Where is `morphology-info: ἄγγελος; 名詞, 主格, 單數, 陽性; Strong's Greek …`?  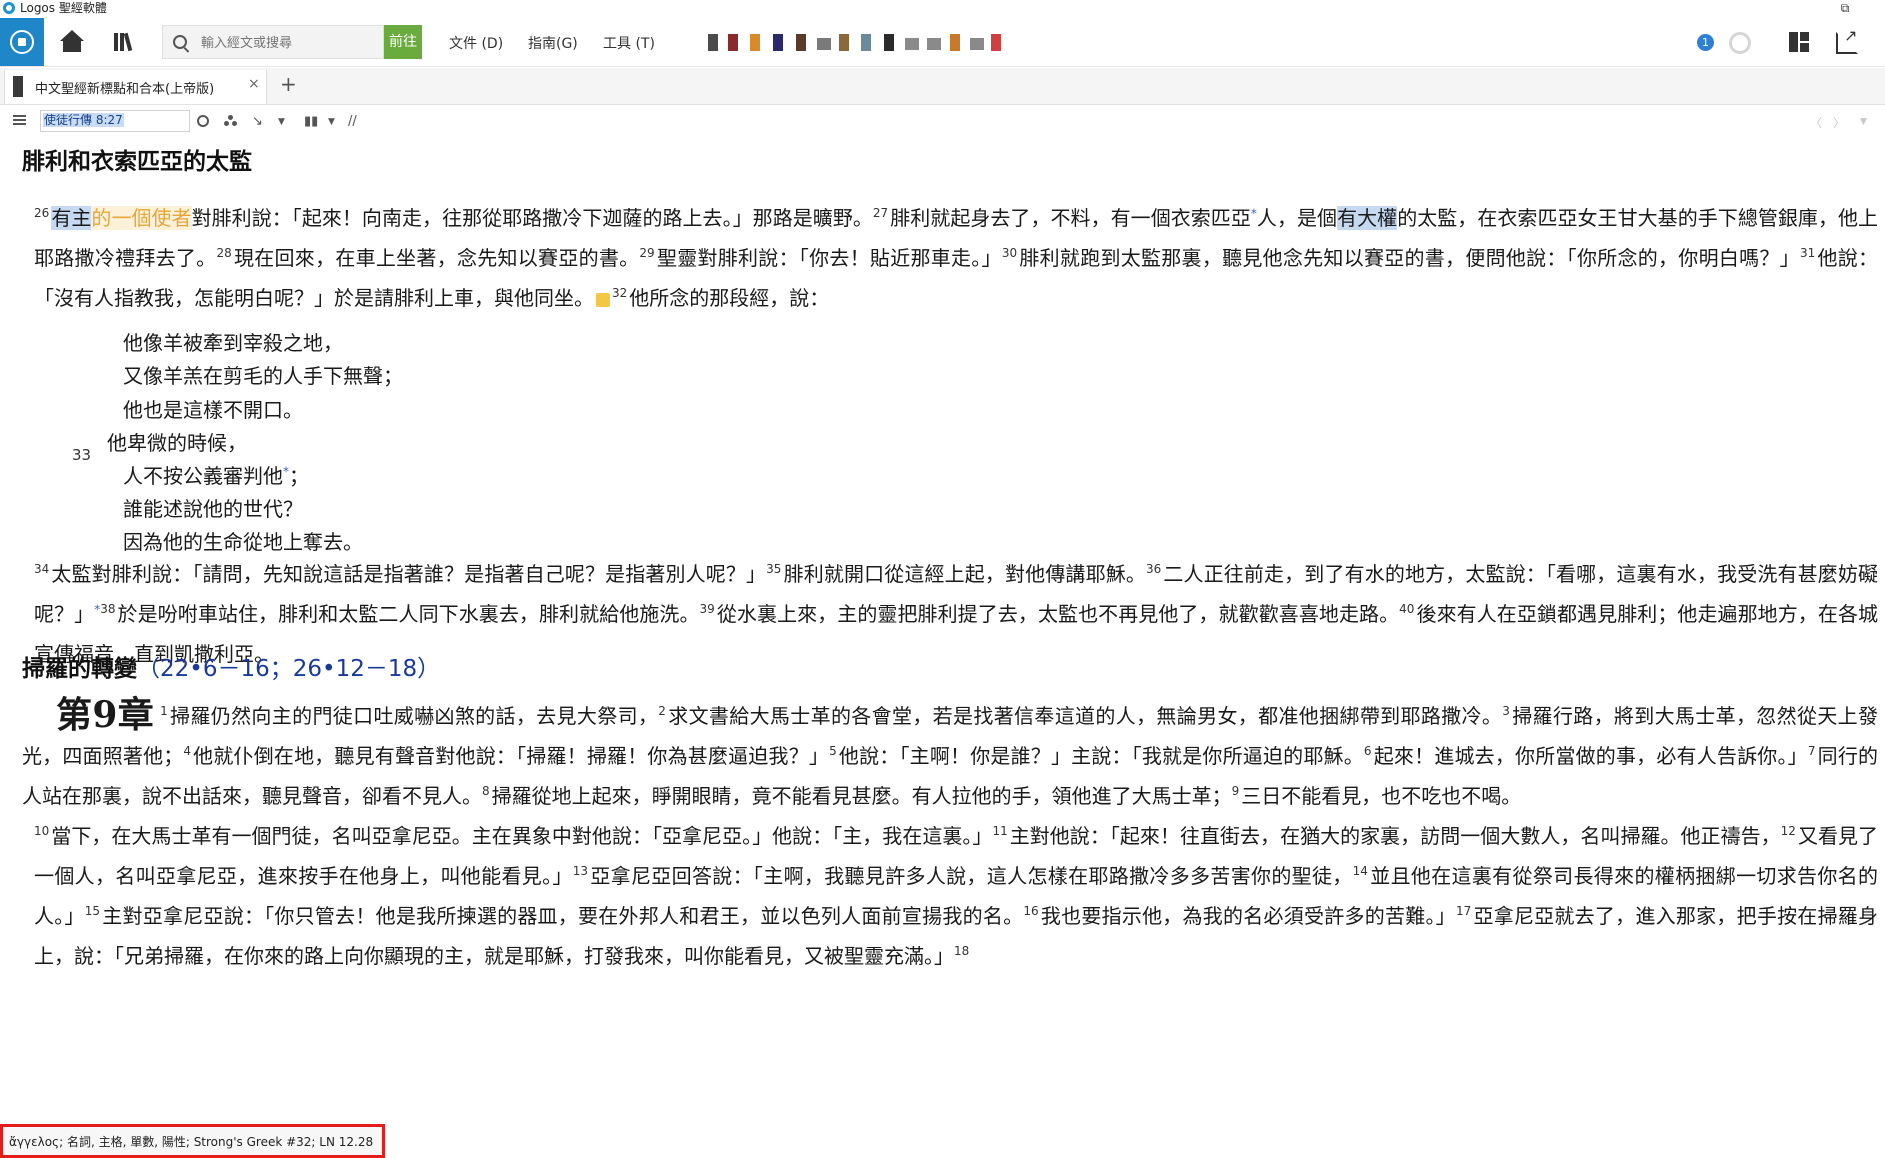 morphology-info: ἄγγελος; 名詞, 主格, 單數, 陽性; Strong's Greek … is located at coordinates (191, 1142).